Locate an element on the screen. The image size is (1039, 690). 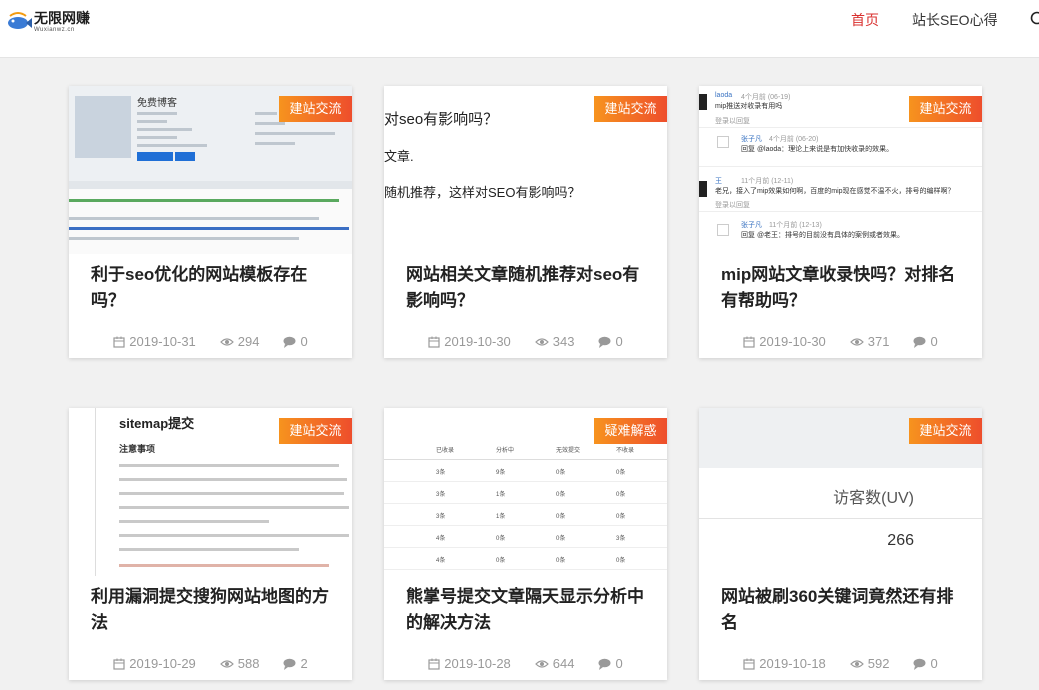
post-views: 343 is located at coordinates (554, 342).